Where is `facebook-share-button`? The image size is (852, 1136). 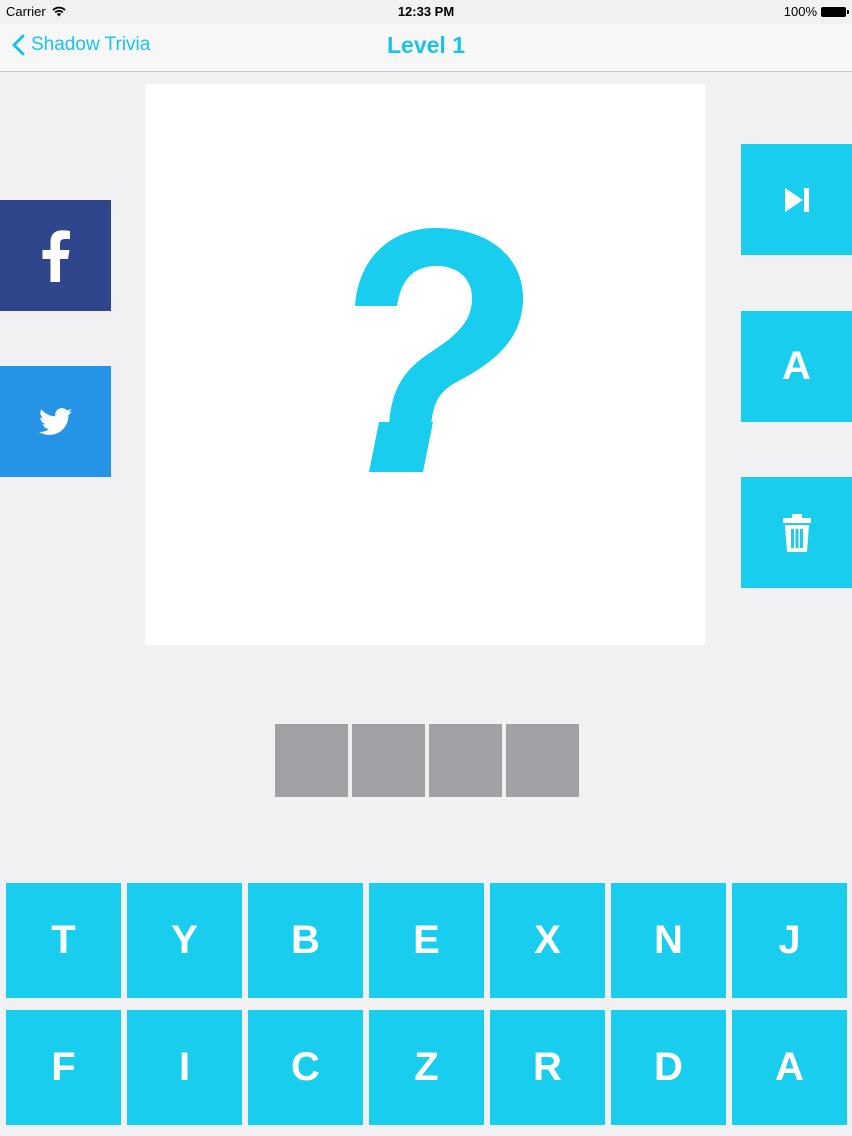 facebook-share-button is located at coordinates (55, 255).